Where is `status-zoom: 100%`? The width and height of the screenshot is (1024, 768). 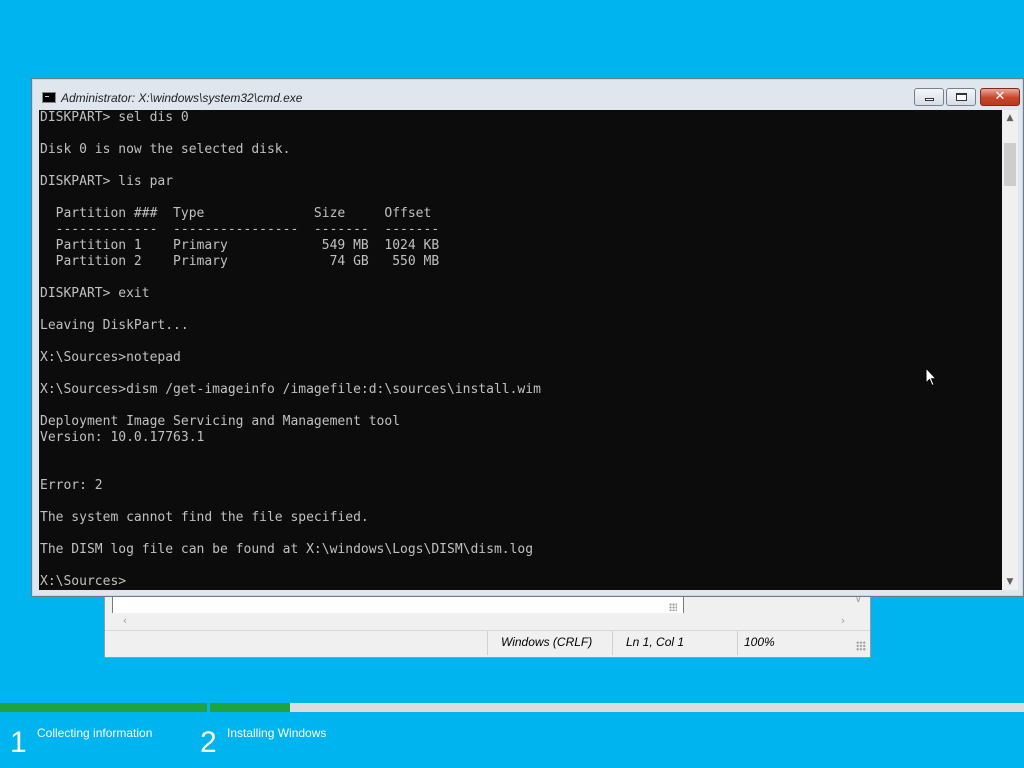
status-zoom: 100% is located at coordinates (796, 643).